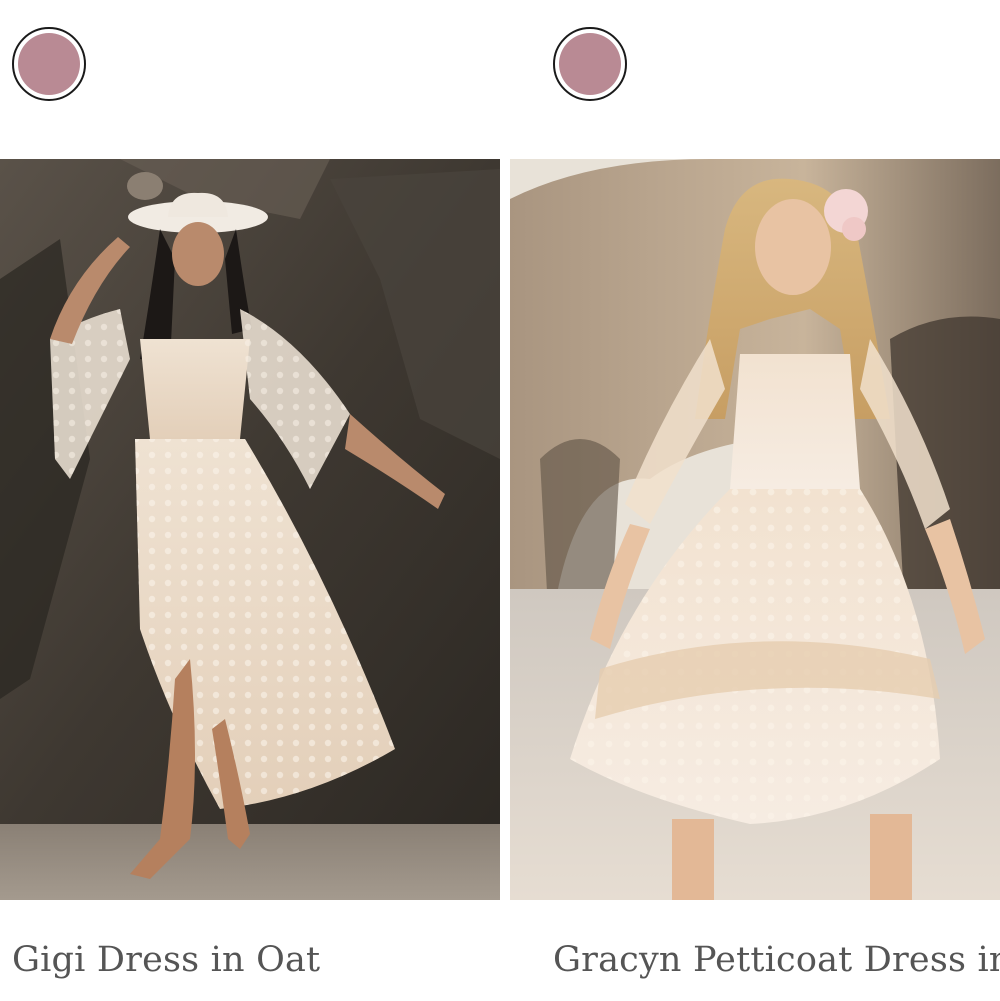 Image resolution: width=1000 pixels, height=1001 pixels. Describe the element at coordinates (776, 960) in the screenshot. I see `product-title-link: Gracyn Petticoat Dress in` at that location.